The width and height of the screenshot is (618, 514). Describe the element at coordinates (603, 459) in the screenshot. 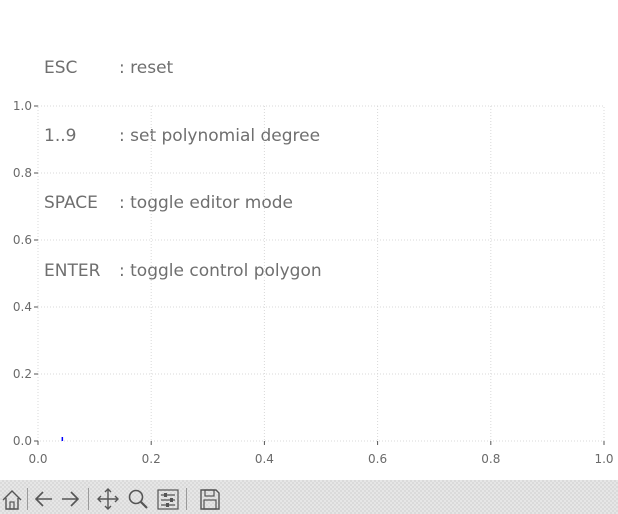

I see `x-tick-label: 1.0` at that location.